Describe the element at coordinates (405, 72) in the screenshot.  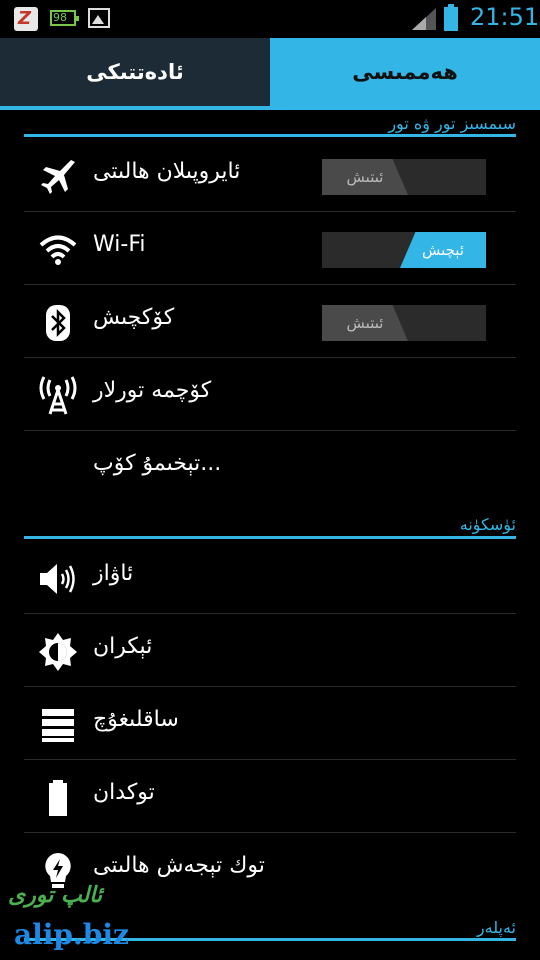
I see `tab-all: ھەممىسى` at that location.